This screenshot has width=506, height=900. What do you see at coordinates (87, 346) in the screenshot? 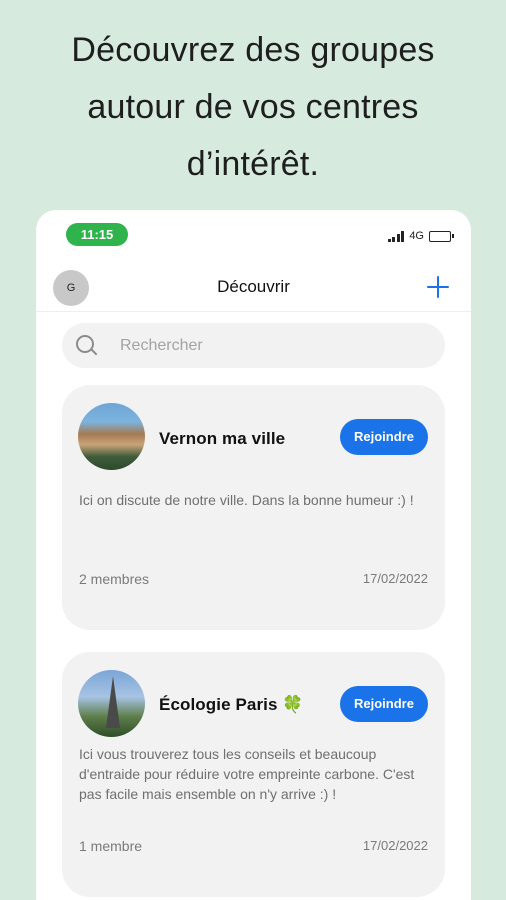
I see `search-icon` at bounding box center [87, 346].